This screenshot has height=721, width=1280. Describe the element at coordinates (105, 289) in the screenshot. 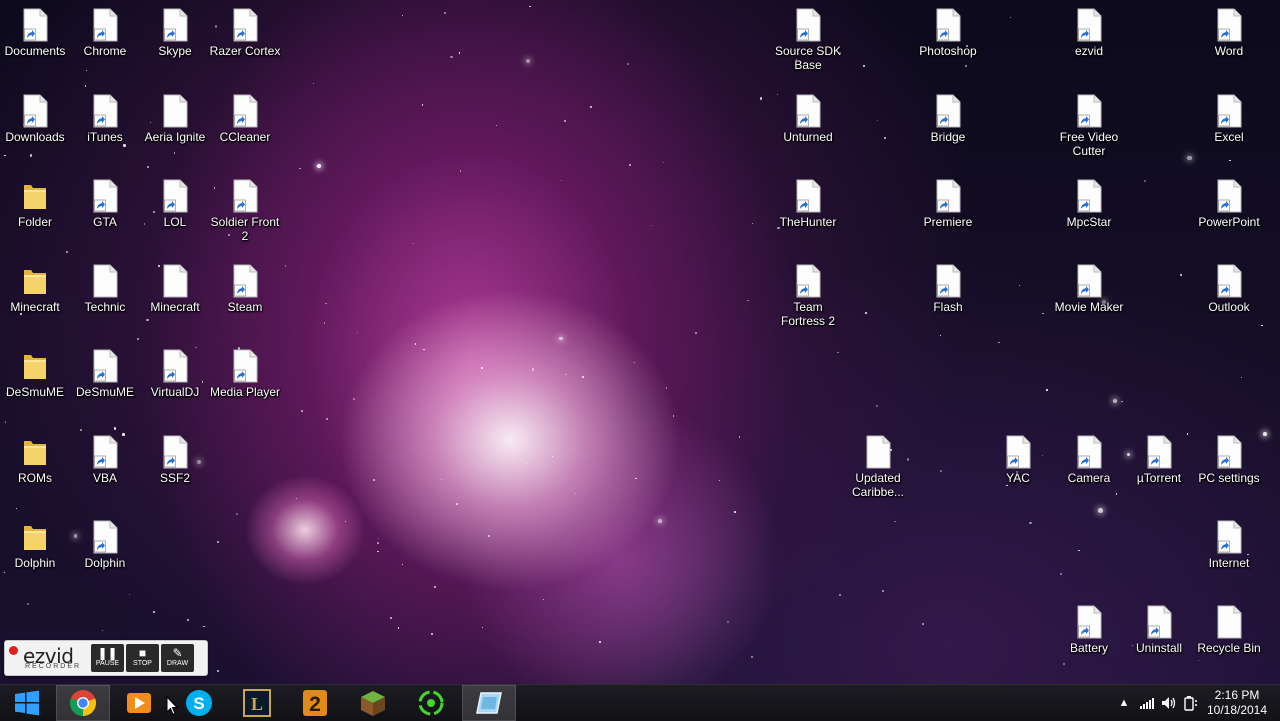

I see `desktop-icon-technic: Technic` at that location.